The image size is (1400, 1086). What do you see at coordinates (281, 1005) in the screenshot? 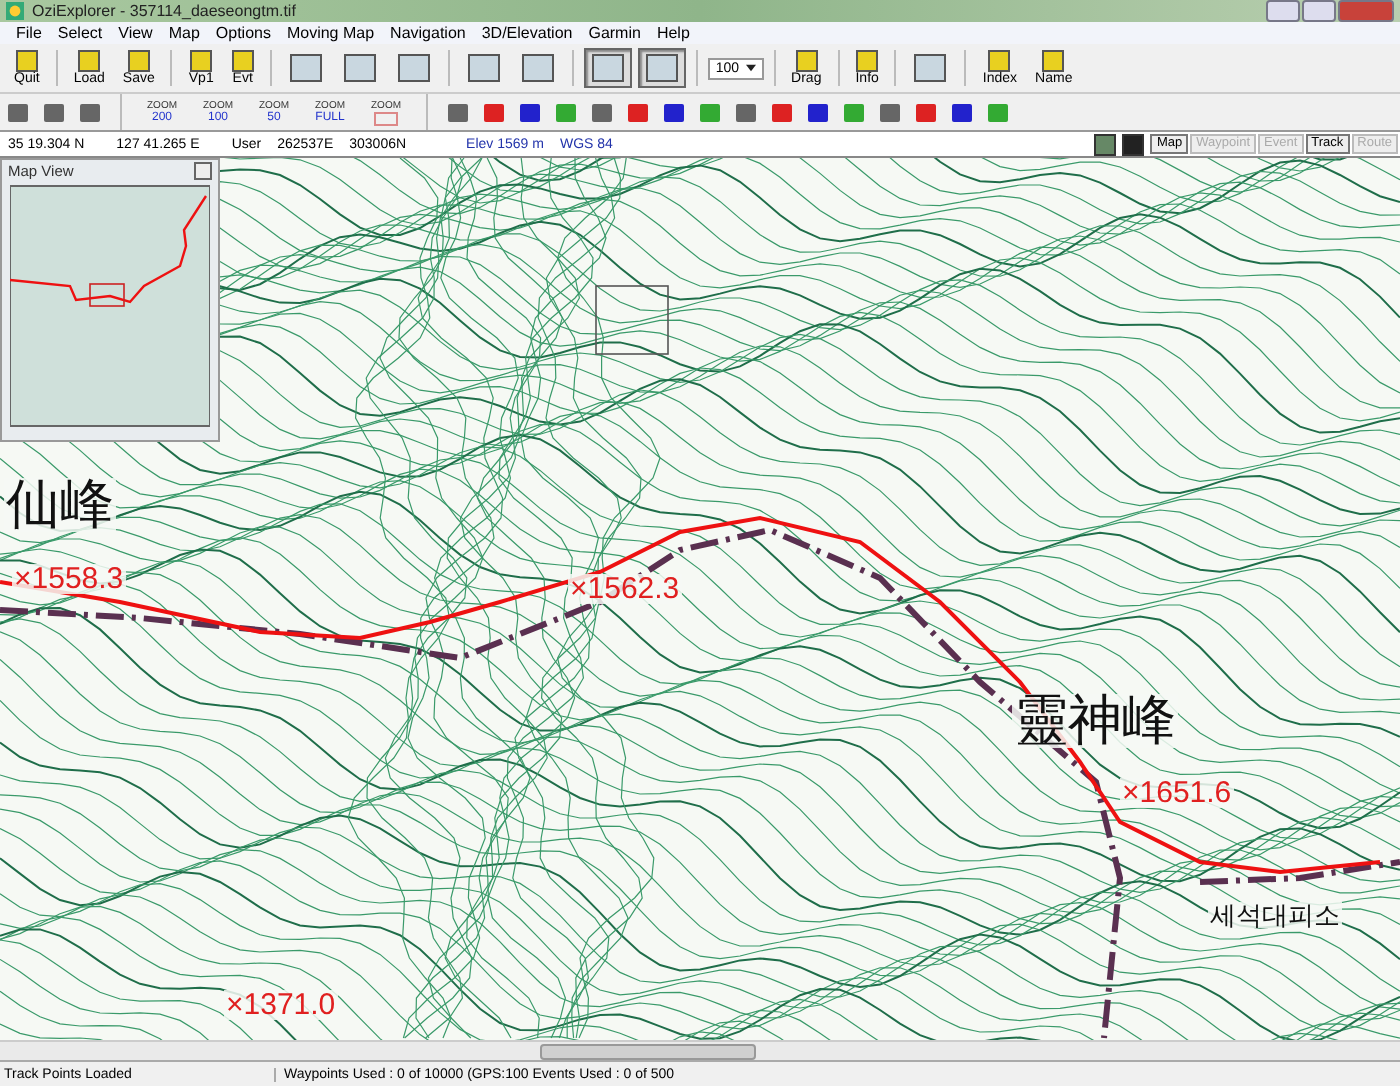
I see `elevation-label: ×1371.0` at bounding box center [281, 1005].